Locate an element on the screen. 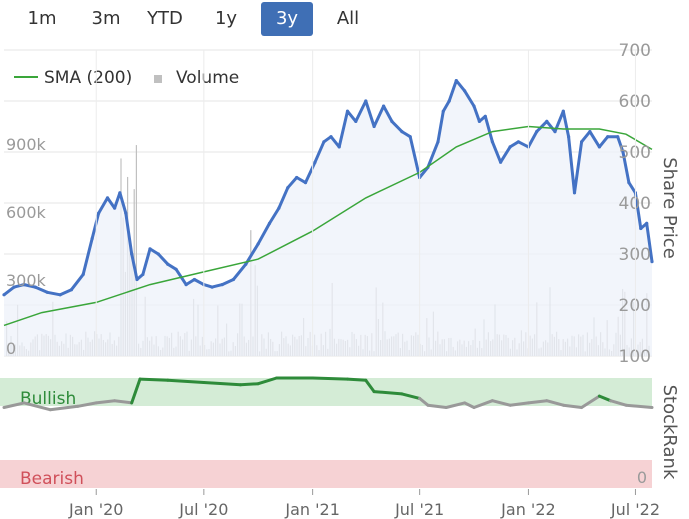 The image size is (689, 519). x-tick-label: Jul '20 is located at coordinates (203, 509).